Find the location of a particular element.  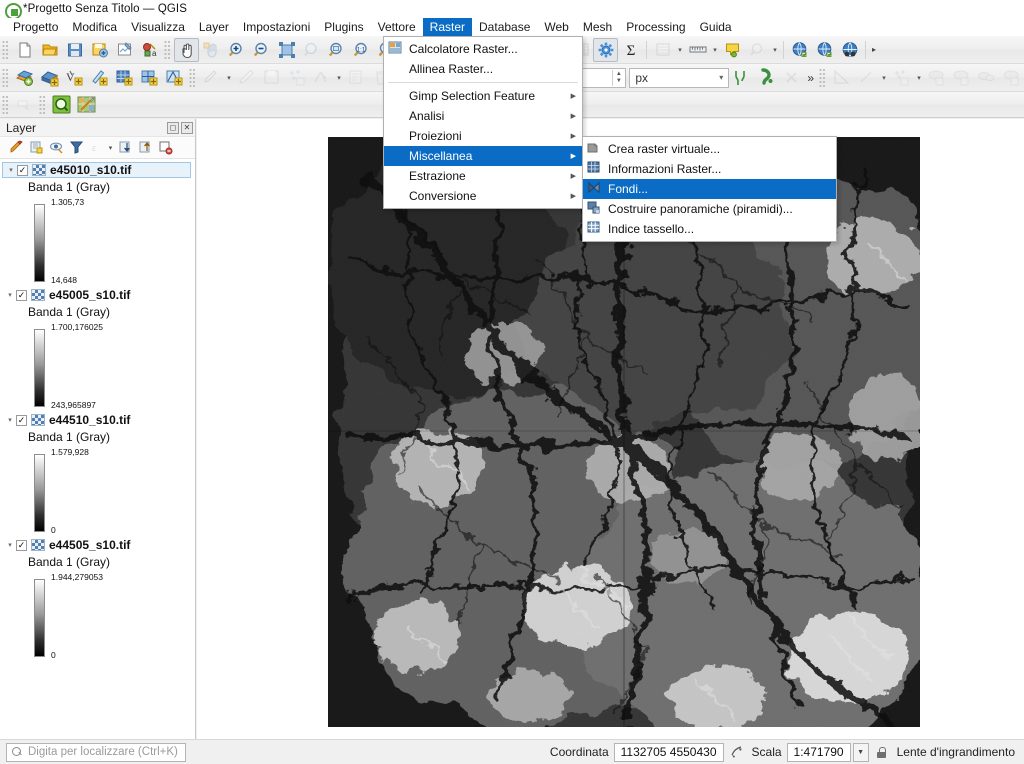

toolbar-grip is located at coordinates (6, 49).